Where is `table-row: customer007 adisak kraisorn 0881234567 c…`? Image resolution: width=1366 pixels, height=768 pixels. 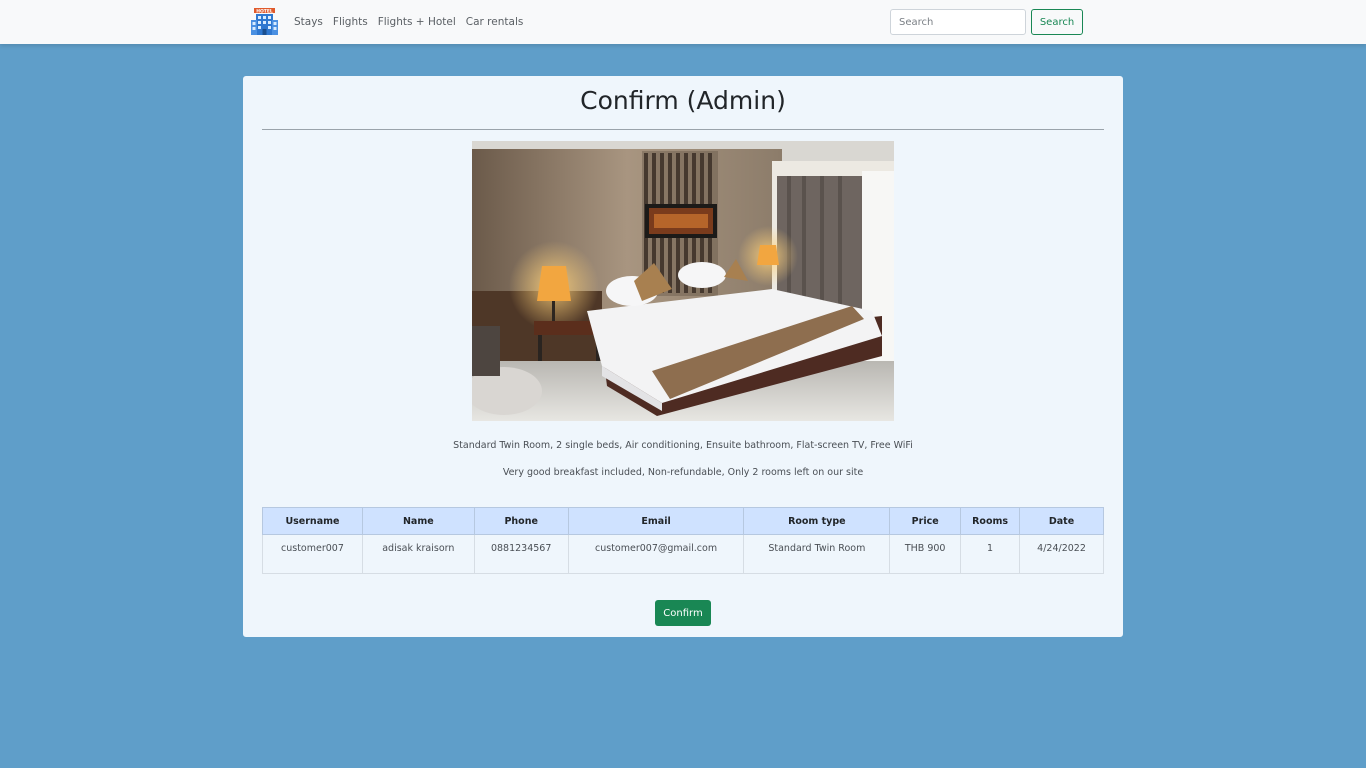
table-row: customer007 adisak kraisorn 0881234567 c… is located at coordinates (683, 554).